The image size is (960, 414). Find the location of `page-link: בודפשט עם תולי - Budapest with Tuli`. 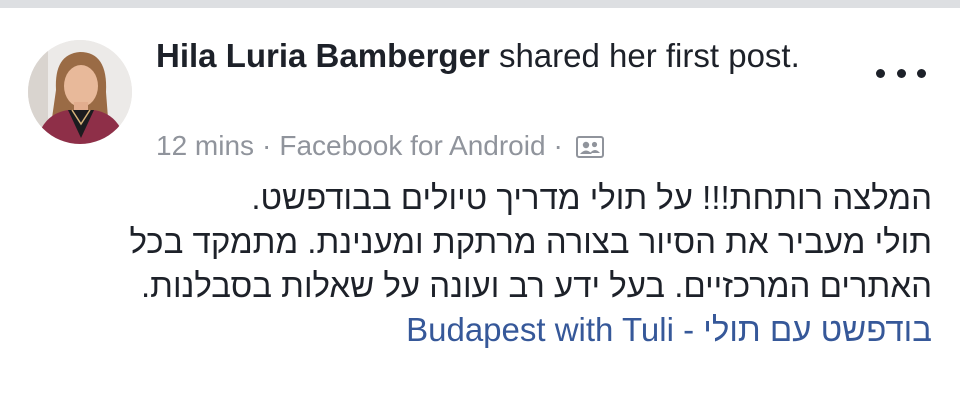

page-link: בודפשט עם תולי - Budapest with Tuli is located at coordinates (669, 330).